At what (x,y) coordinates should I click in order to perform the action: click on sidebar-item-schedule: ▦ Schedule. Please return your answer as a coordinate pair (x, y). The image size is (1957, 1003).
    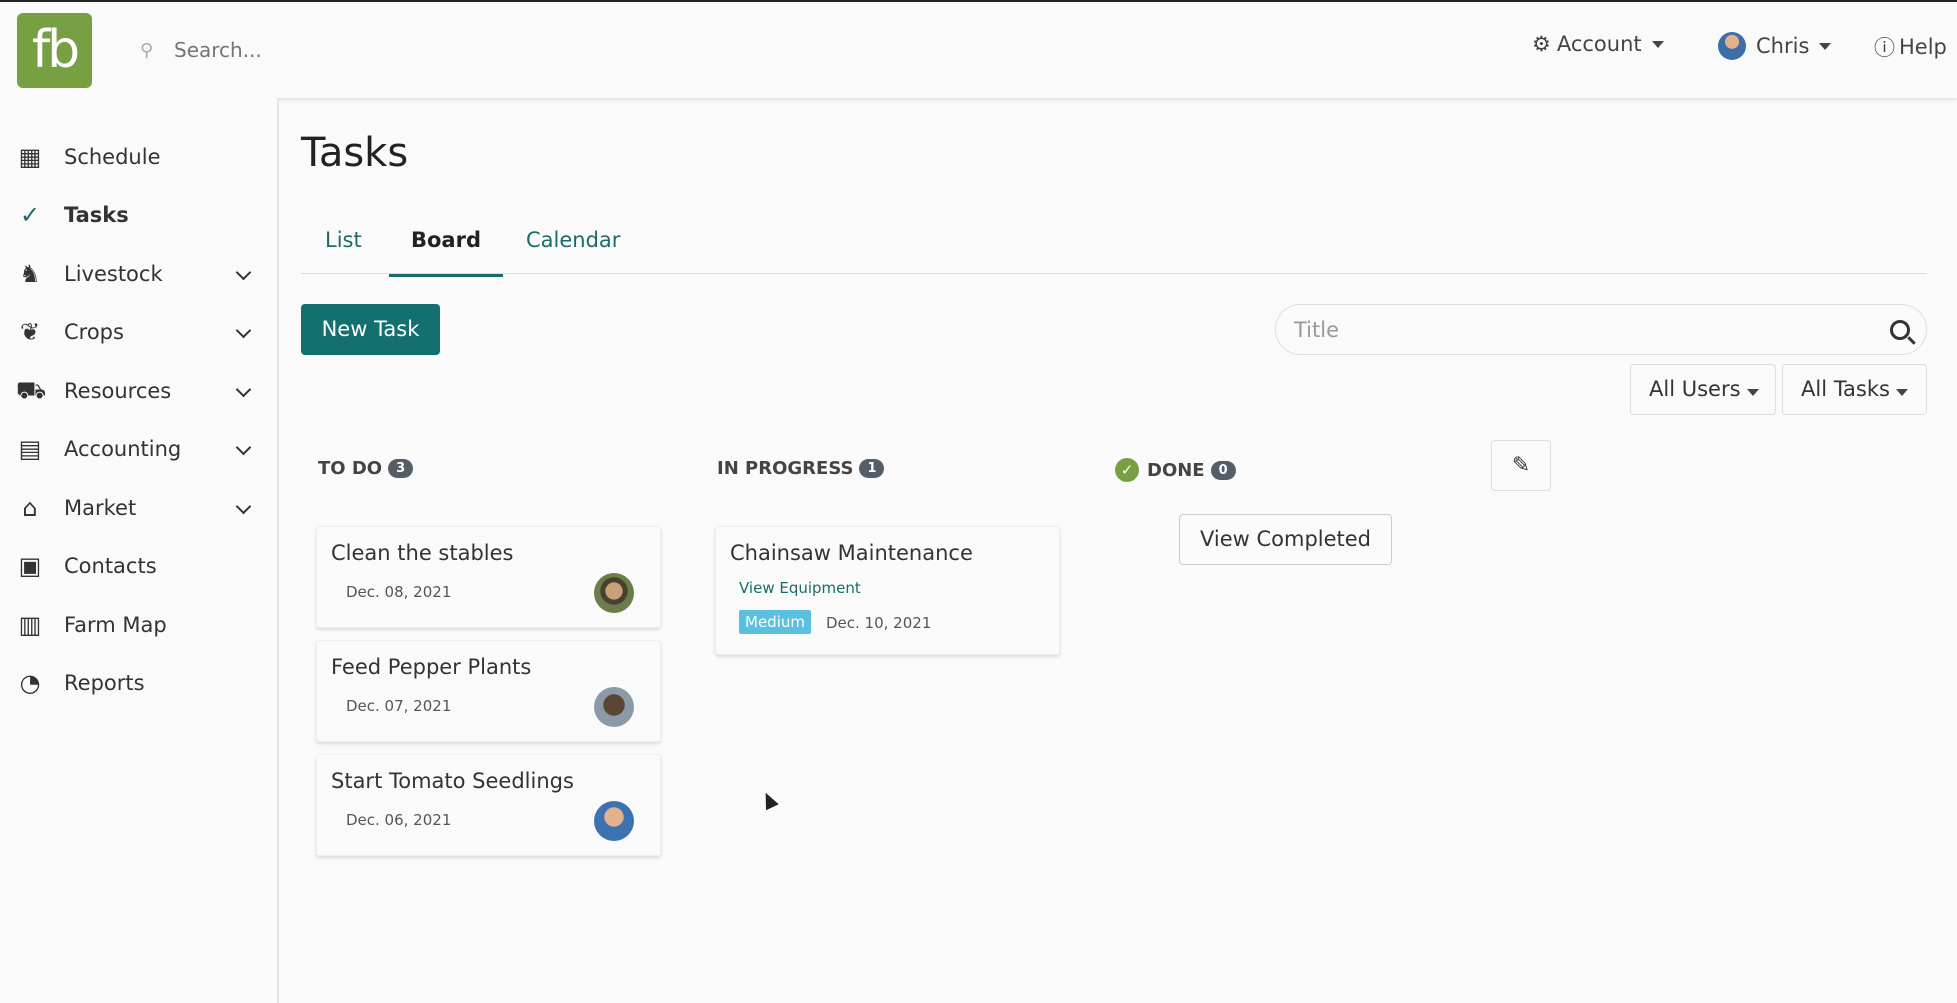
    Looking at the image, I should click on (139, 157).